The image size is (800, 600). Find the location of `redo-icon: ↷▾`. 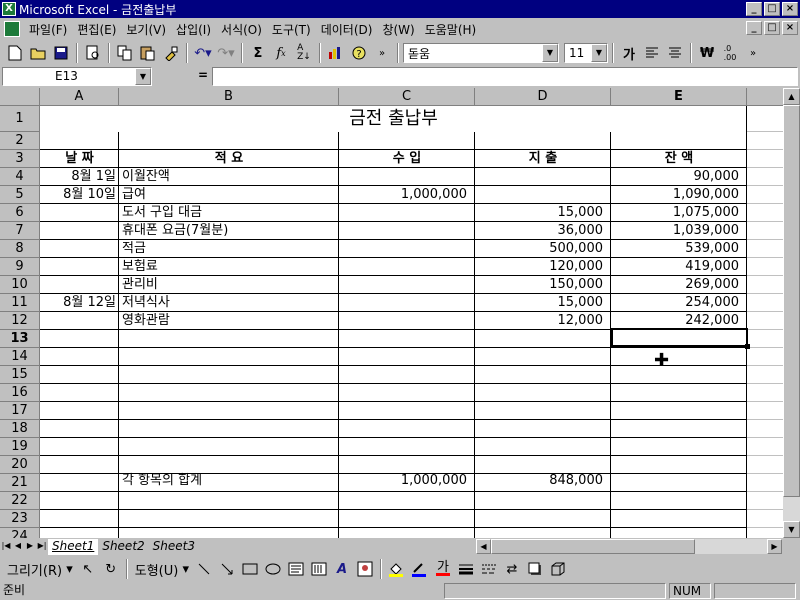

redo-icon: ↷▾ is located at coordinates (226, 53).